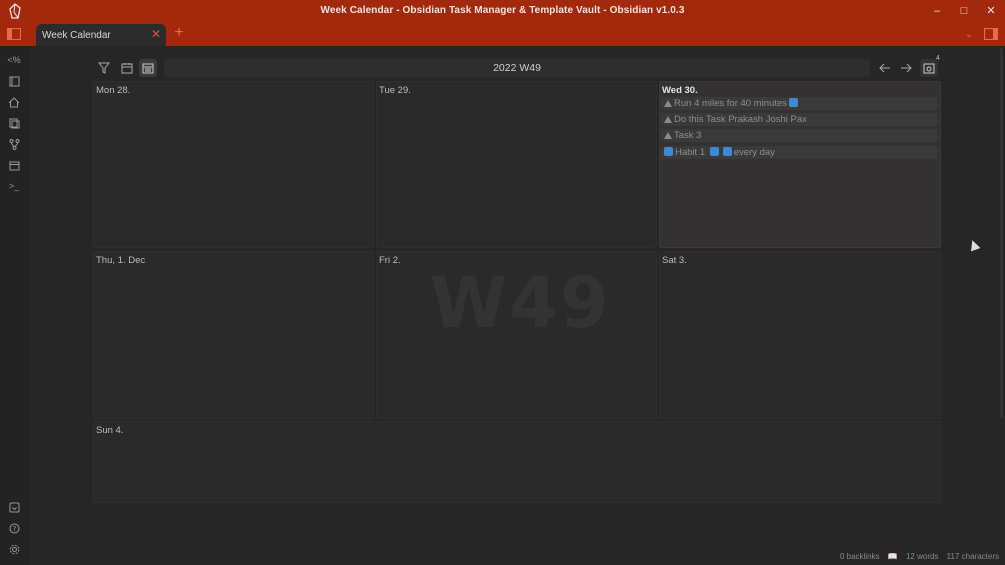 Image resolution: width=1005 pixels, height=565 pixels. I want to click on arrow-left-icon, so click(885, 68).